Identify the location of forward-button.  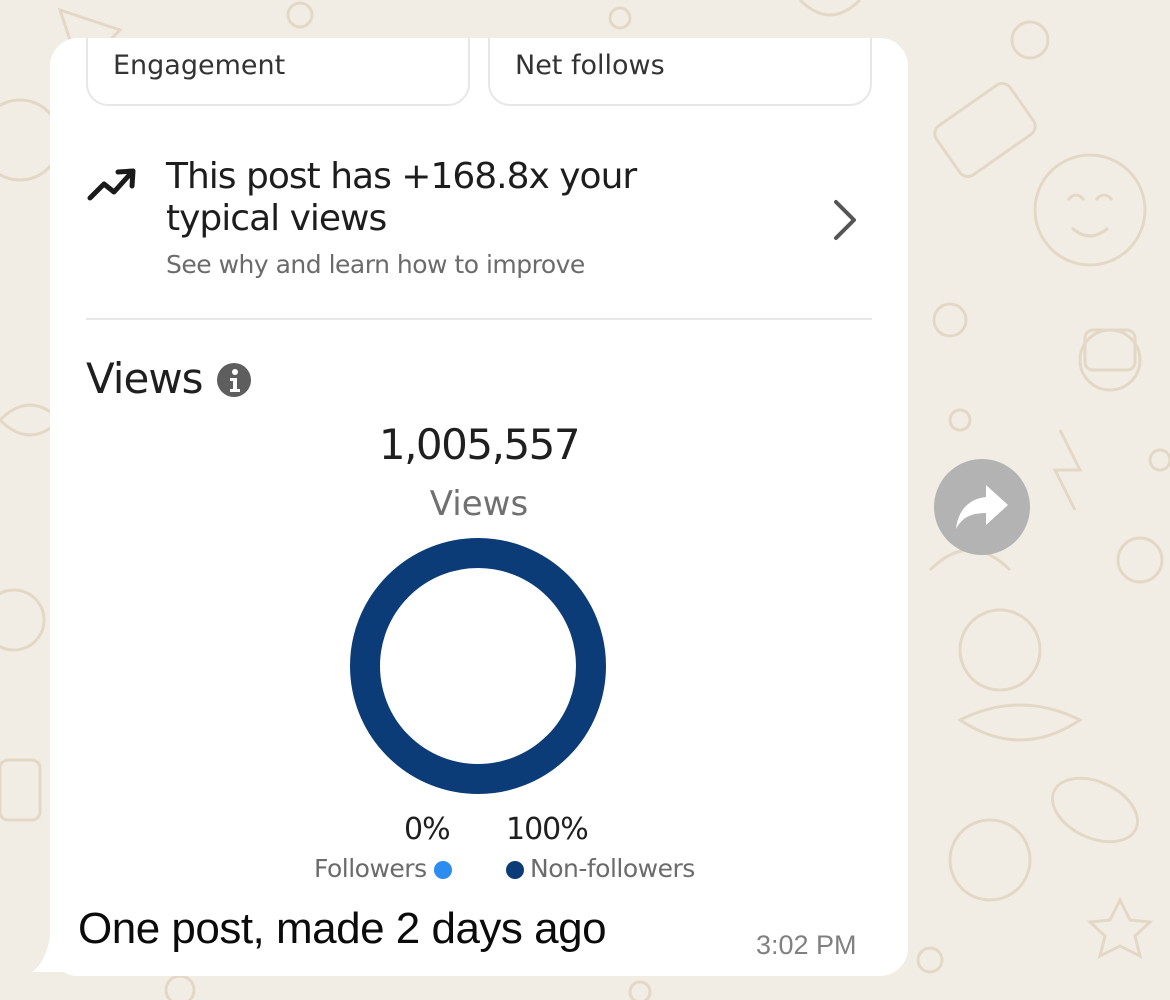
(982, 507).